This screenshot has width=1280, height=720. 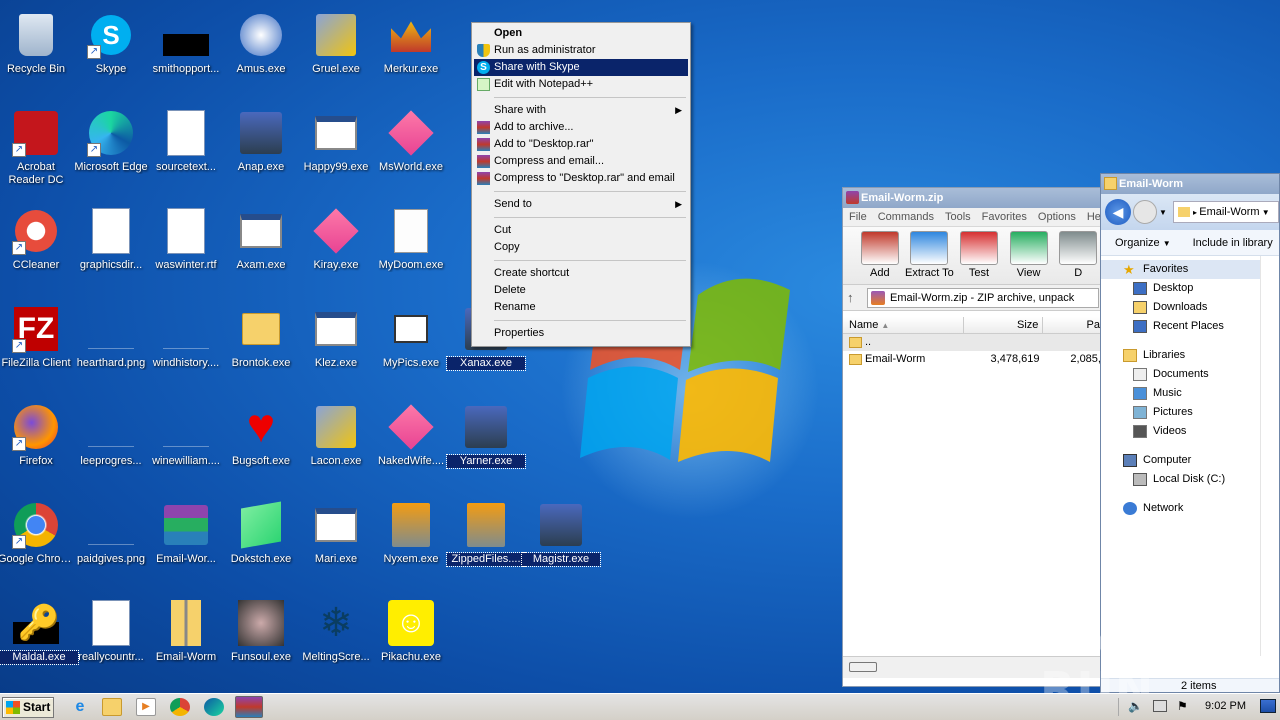 I want to click on nav-item-network: Network, so click(x=1180, y=508).